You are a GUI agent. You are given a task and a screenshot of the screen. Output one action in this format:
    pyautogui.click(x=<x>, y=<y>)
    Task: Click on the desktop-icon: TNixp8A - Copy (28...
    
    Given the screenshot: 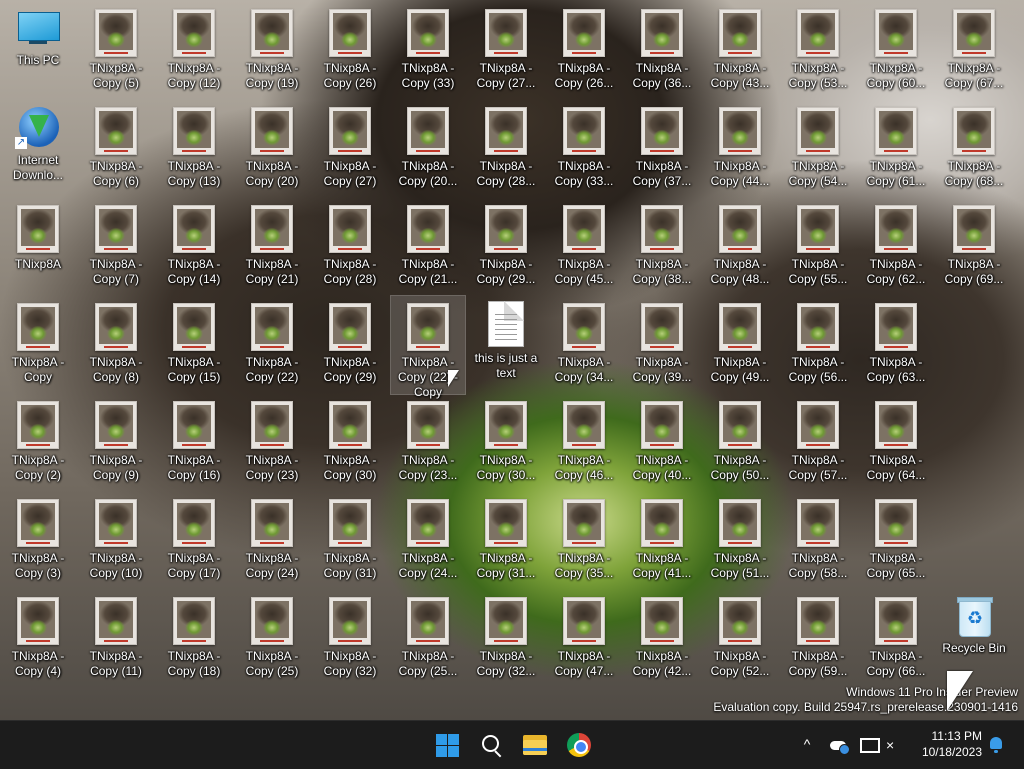 What is the action you would take?
    pyautogui.click(x=506, y=147)
    